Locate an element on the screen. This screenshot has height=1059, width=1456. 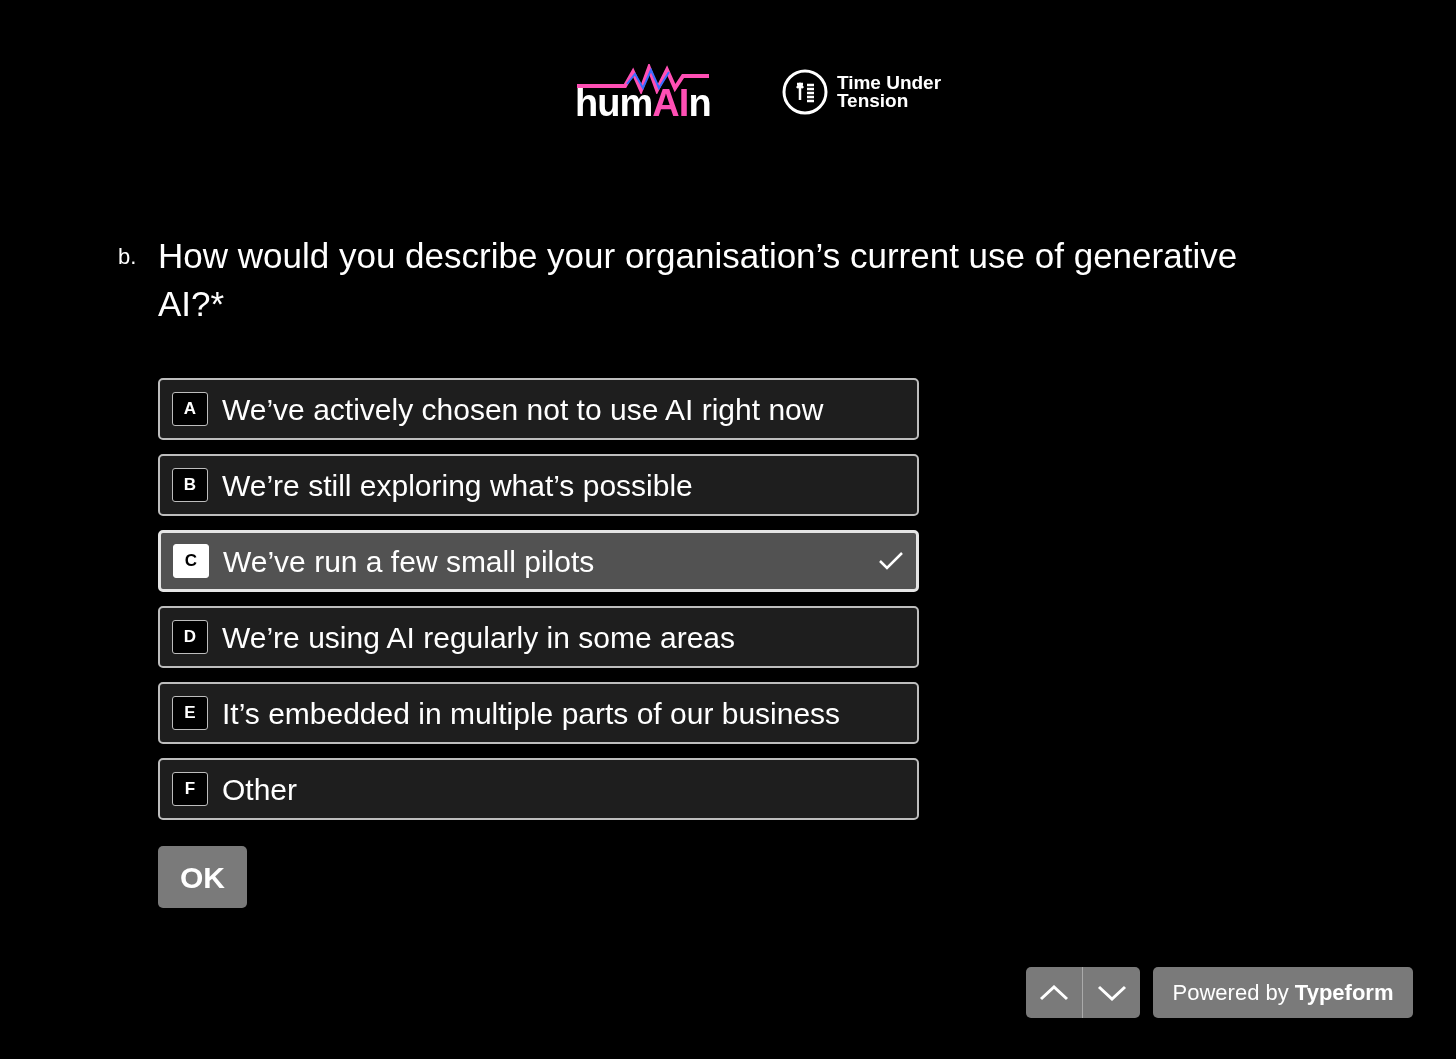
option-label: We’re still exploring what’s possible is located at coordinates (458, 485).